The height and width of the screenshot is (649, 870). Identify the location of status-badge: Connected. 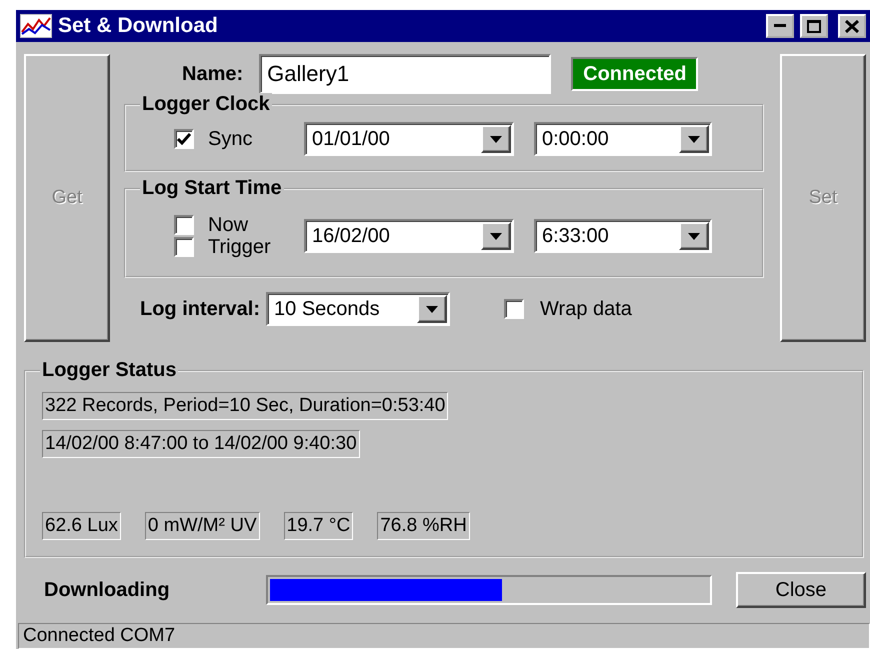
(634, 74).